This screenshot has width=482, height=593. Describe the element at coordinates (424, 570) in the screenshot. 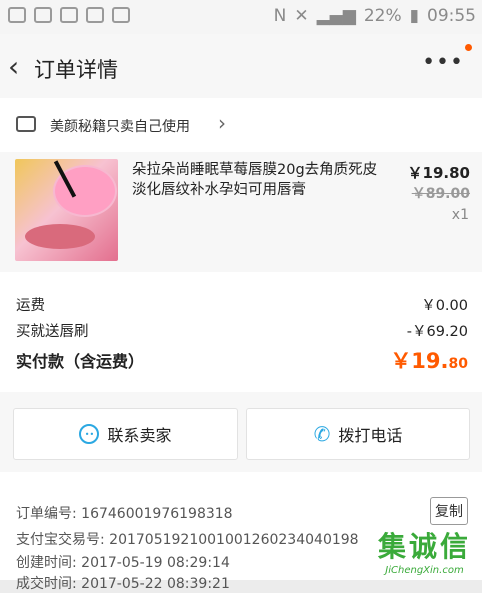

I see `watermark-domain: JiChengXin.com` at that location.